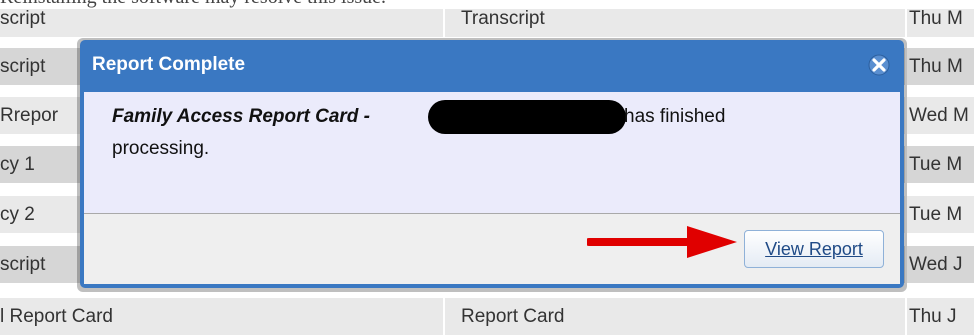 The image size is (974, 335). Describe the element at coordinates (527, 117) in the screenshot. I see `redaction-mark` at that location.